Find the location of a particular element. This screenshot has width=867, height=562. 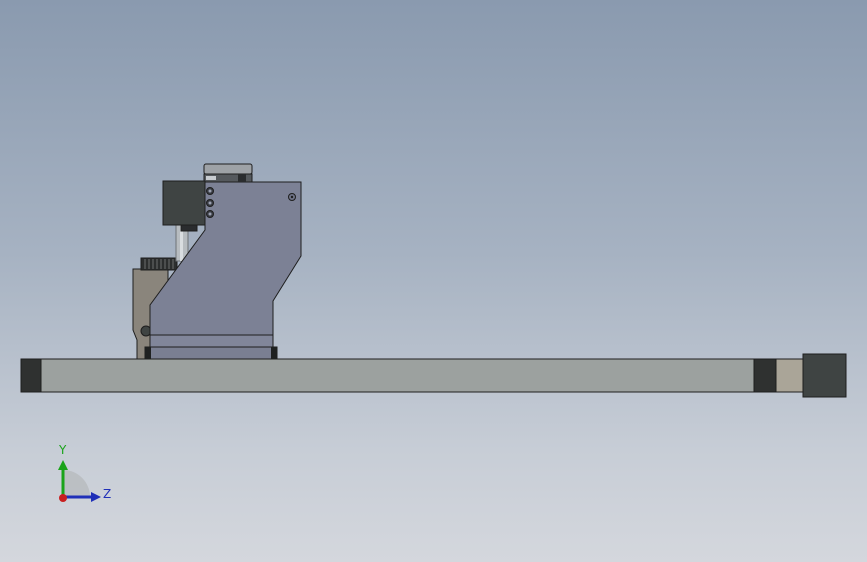

carriage-slider is located at coordinates (211, 353).